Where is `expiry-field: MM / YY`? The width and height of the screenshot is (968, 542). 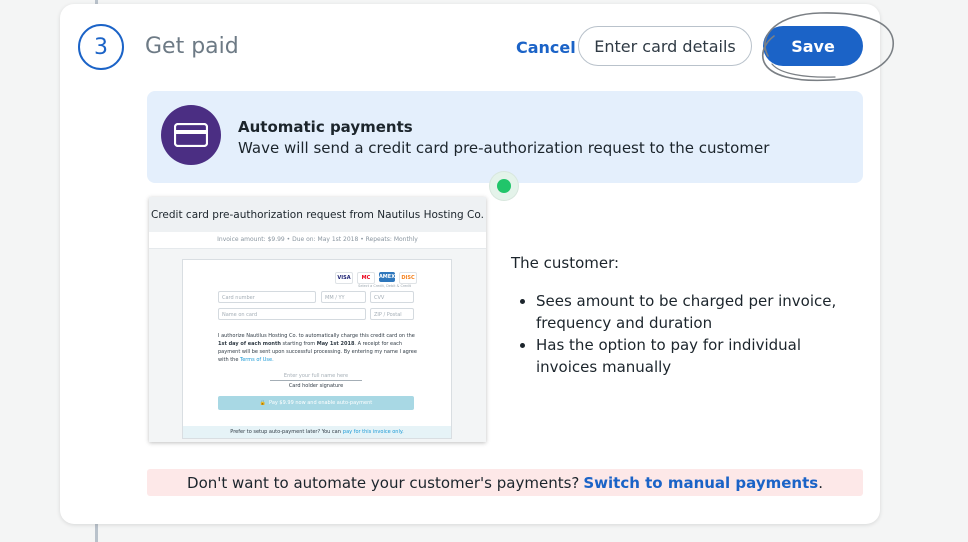 expiry-field: MM / YY is located at coordinates (343, 297).